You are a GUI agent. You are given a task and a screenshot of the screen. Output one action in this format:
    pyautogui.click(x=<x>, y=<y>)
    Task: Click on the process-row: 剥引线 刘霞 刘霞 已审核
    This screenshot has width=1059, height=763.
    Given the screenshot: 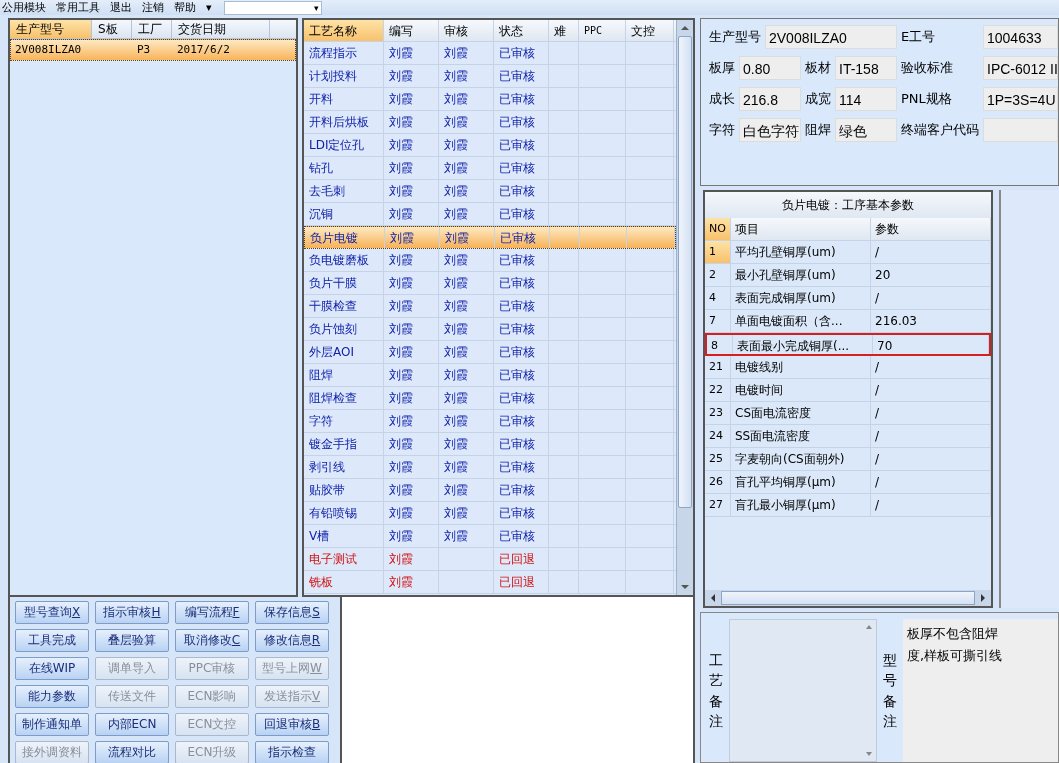 What is the action you would take?
    pyautogui.click(x=490, y=467)
    